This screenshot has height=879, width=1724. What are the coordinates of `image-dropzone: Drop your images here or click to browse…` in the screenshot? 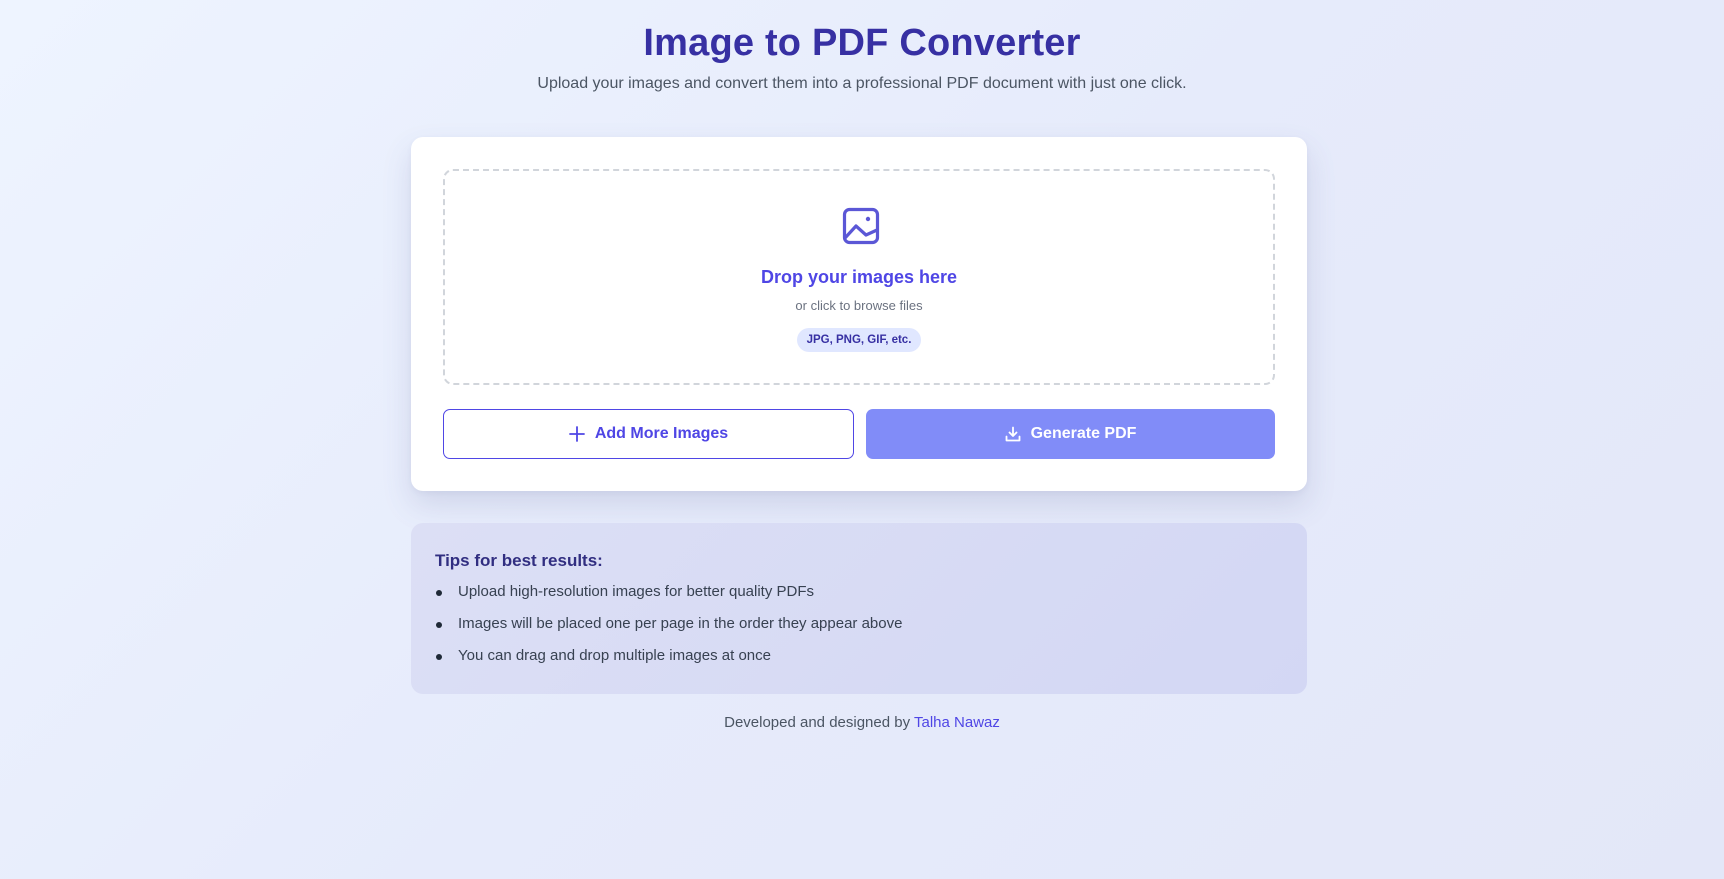 It's located at (859, 277).